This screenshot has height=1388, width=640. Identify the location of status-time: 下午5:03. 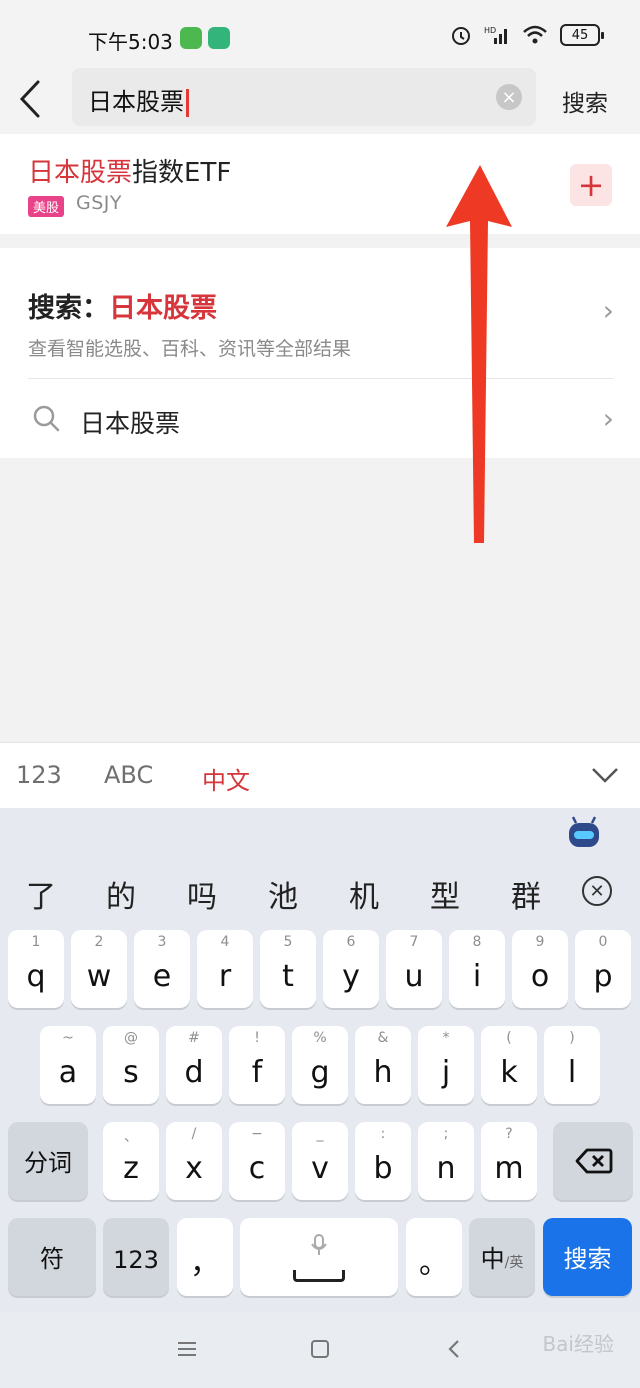
(130, 42).